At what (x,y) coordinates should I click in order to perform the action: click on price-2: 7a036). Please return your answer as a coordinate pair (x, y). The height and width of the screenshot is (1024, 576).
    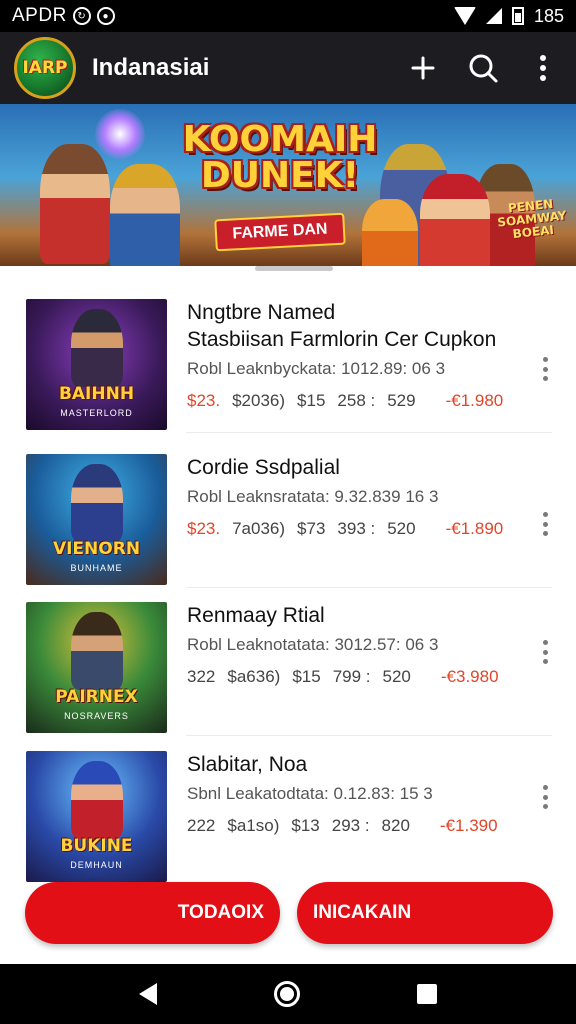
    Looking at the image, I should click on (259, 528).